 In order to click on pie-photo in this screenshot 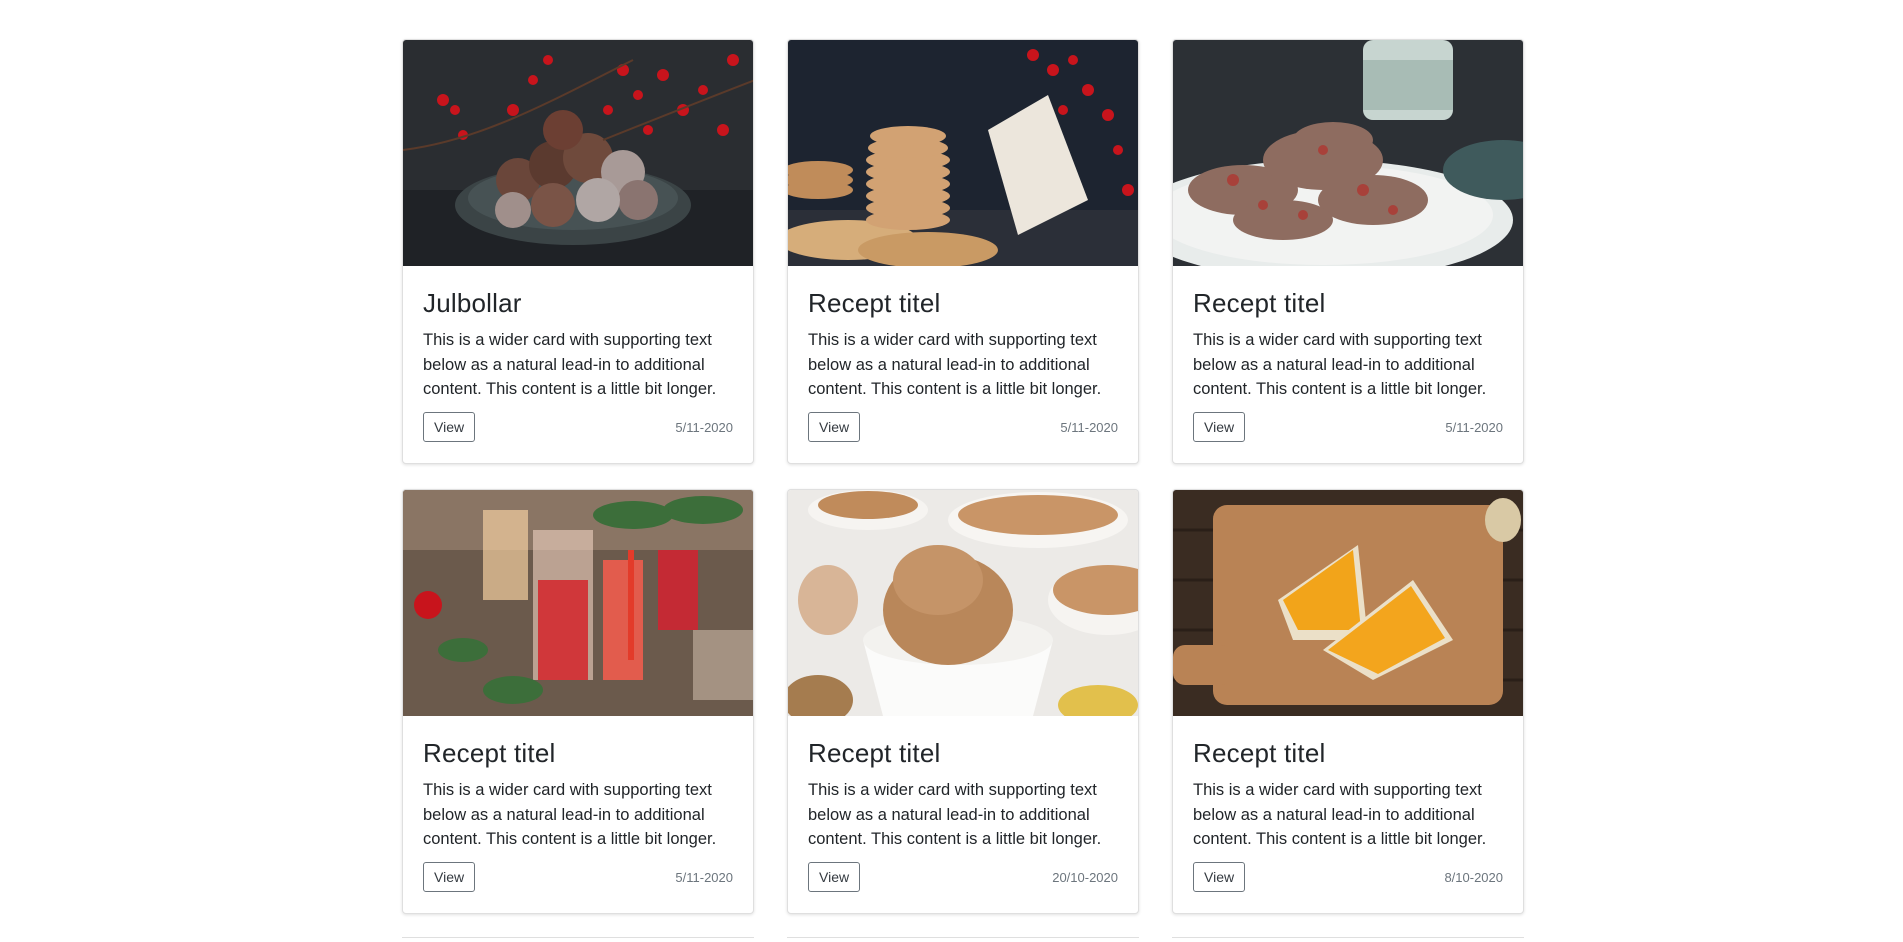, I will do `click(1348, 603)`.